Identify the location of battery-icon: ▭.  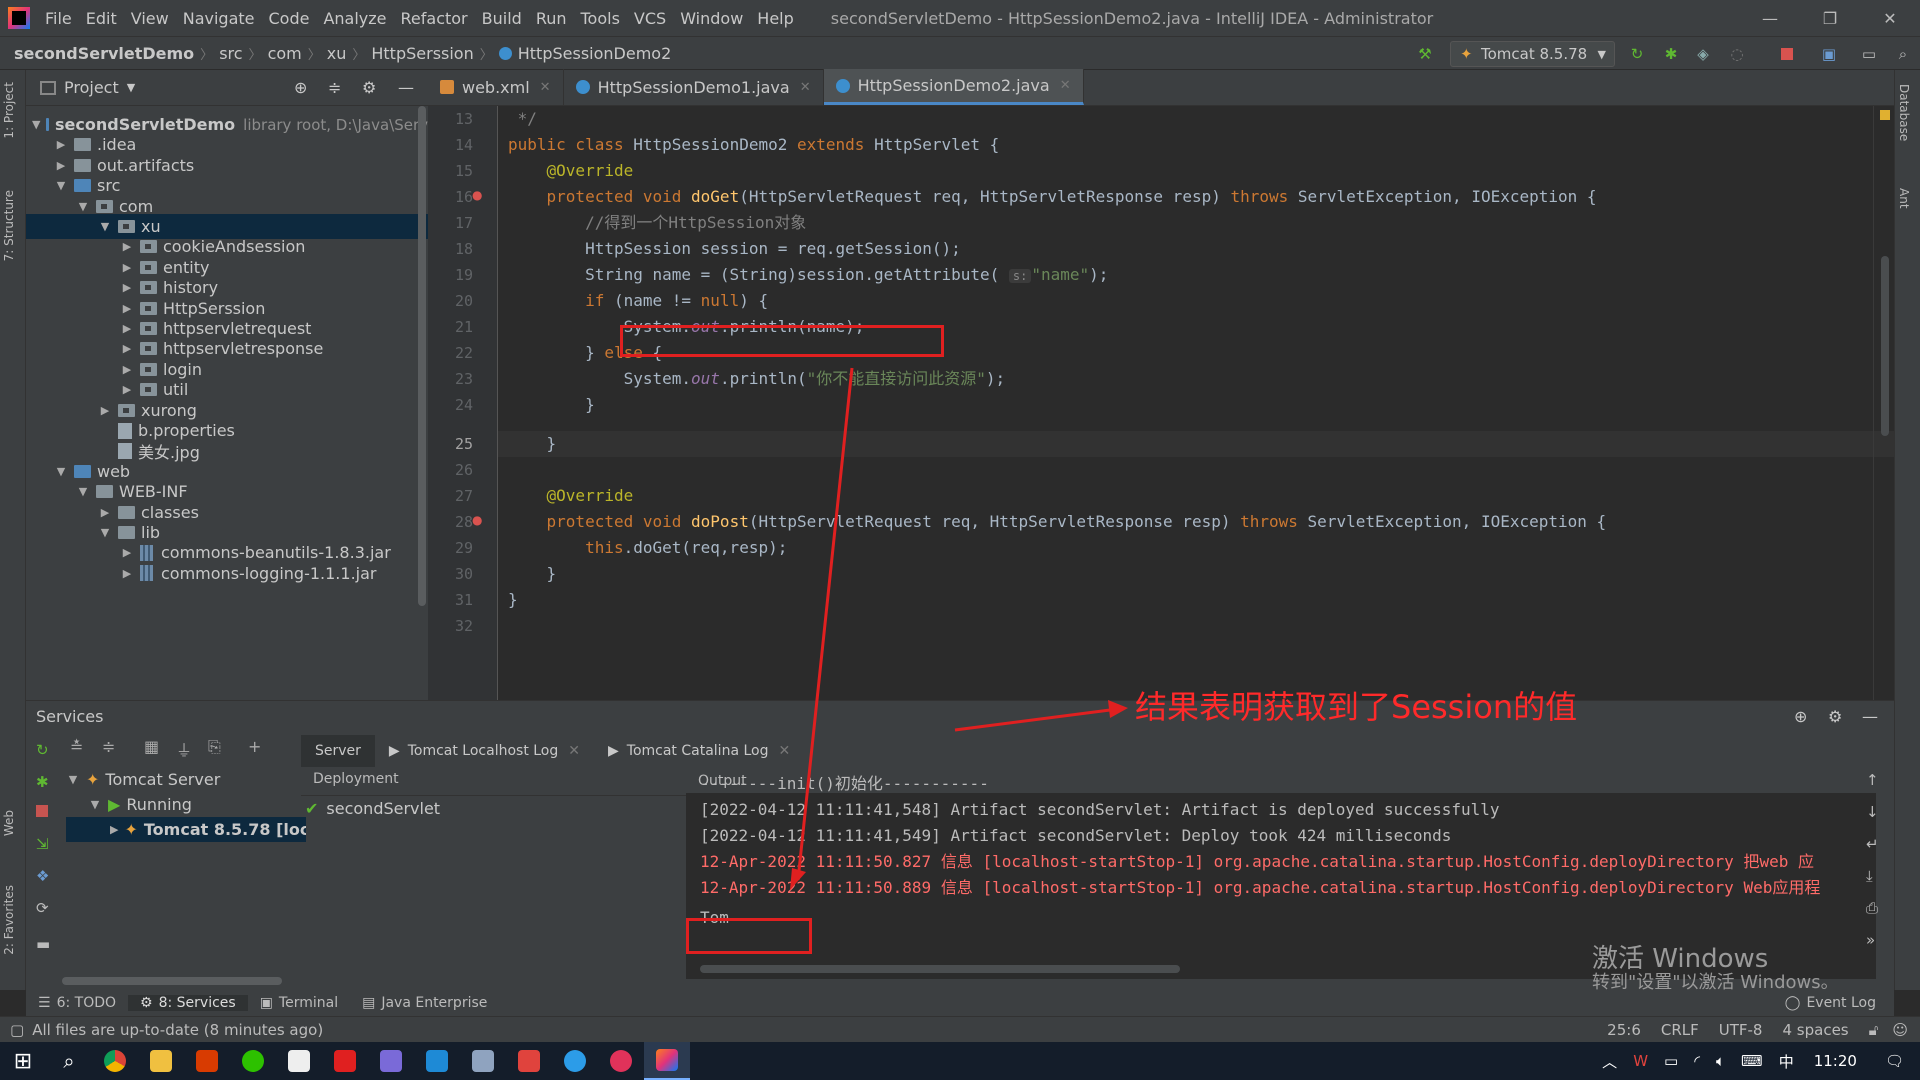
(1671, 1061).